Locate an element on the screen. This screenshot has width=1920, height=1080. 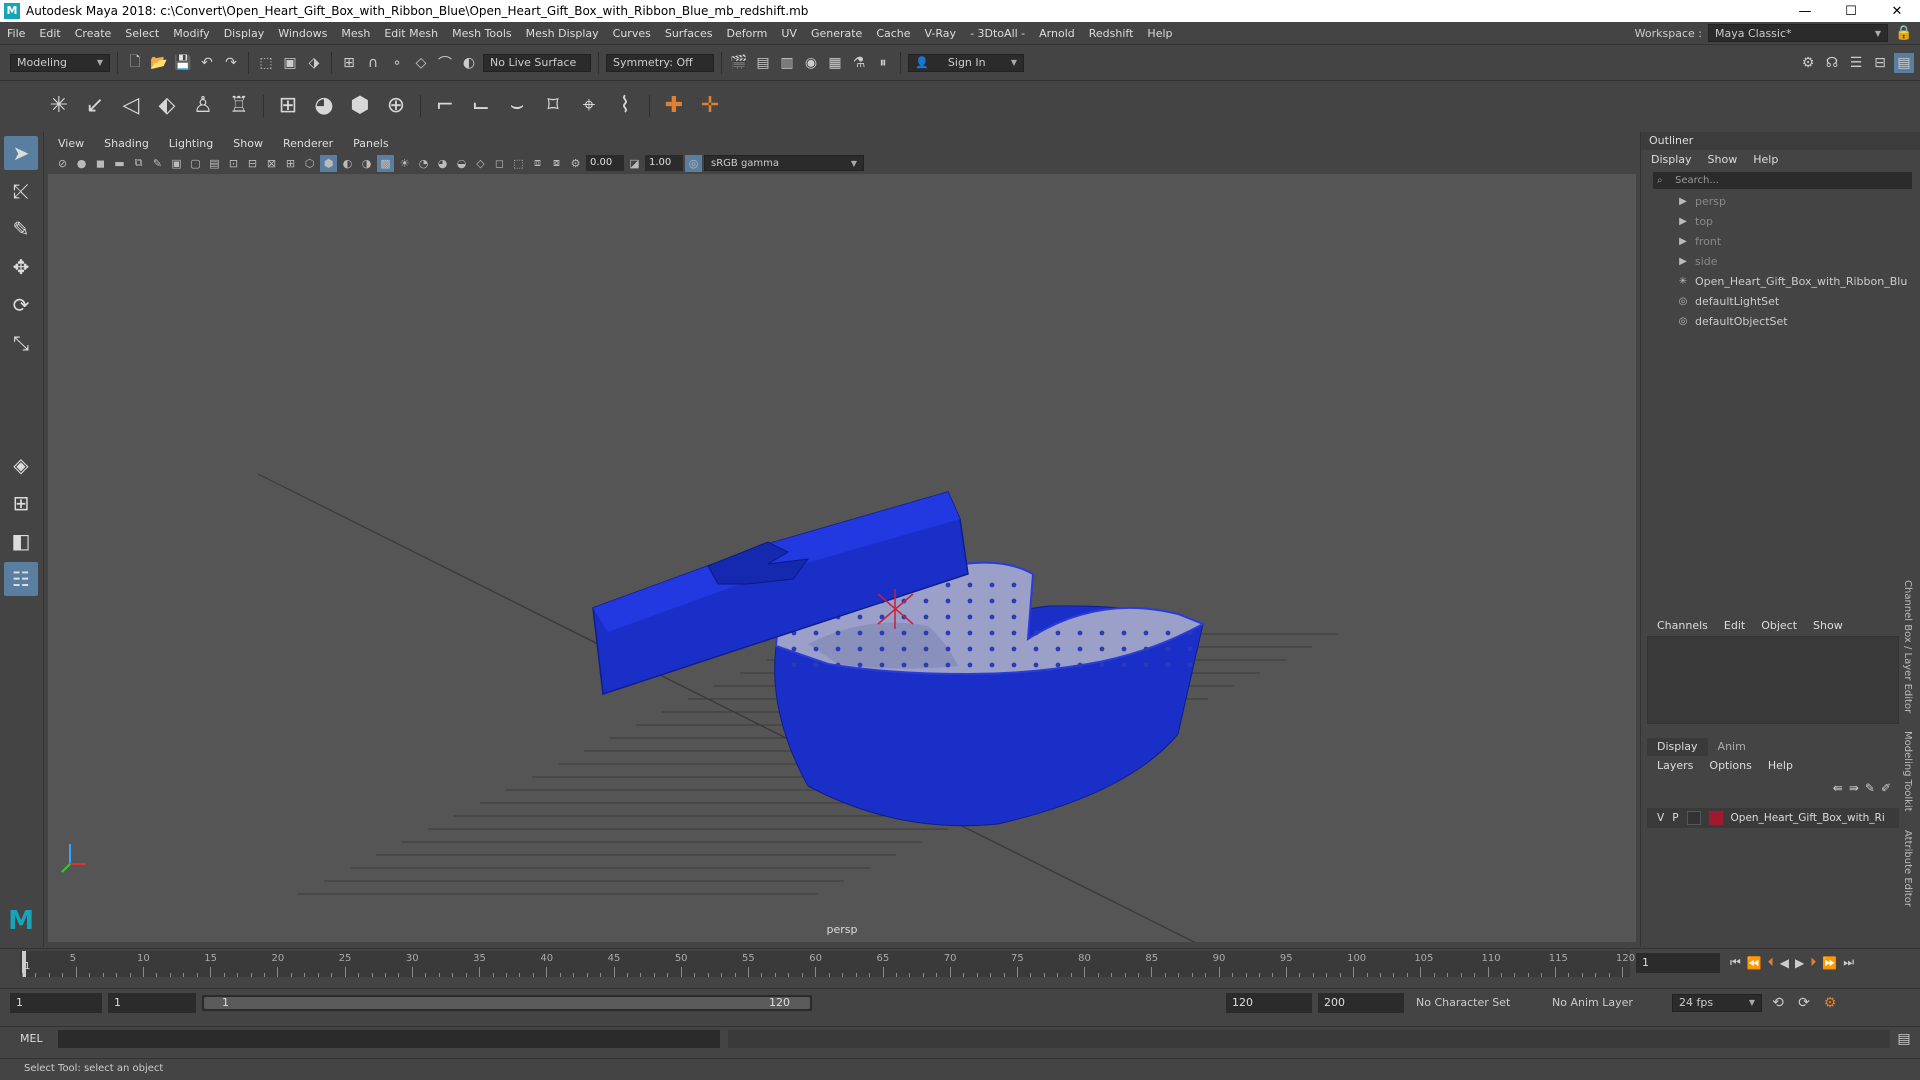
pencil-curve-icon: ⌑ is located at coordinates (553, 106).